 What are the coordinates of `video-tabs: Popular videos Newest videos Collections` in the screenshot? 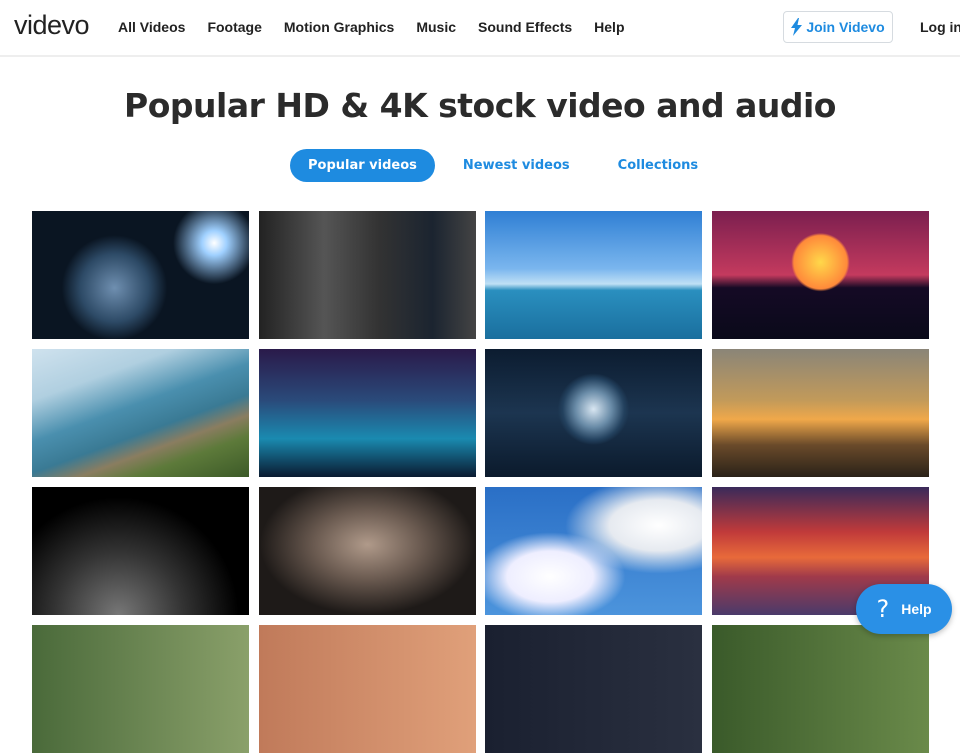 It's located at (502, 165).